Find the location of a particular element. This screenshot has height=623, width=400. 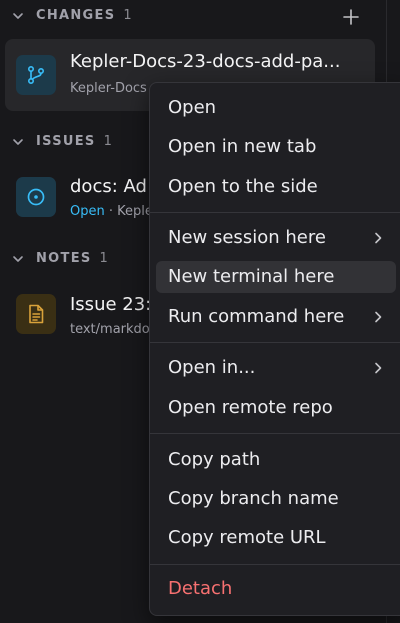

change-subtitle: Kepler-Docs is located at coordinates (108, 88).